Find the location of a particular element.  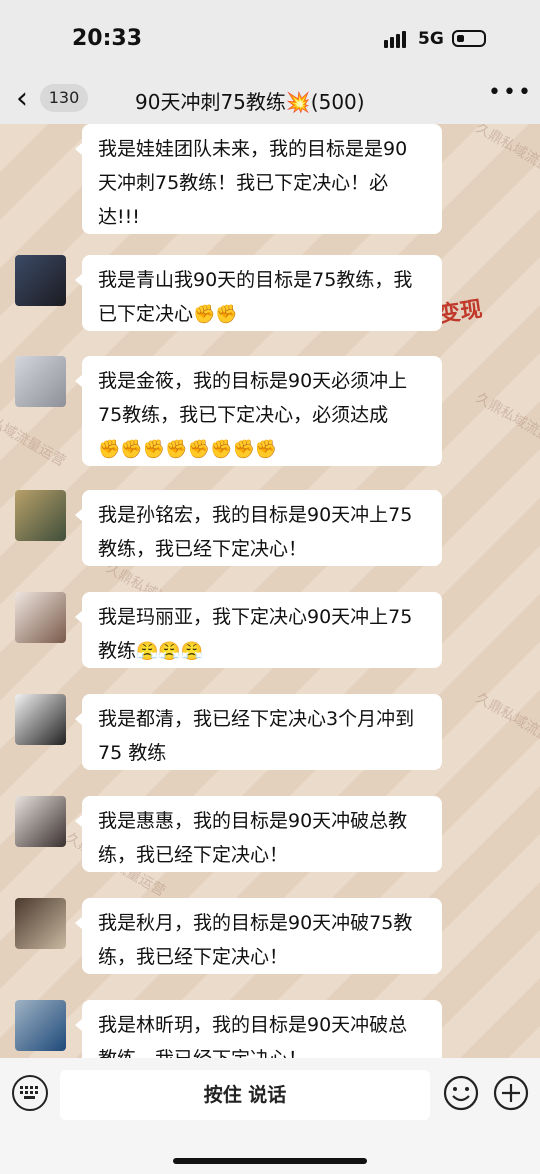

fist-emoji: ✊✊ is located at coordinates (215, 314).